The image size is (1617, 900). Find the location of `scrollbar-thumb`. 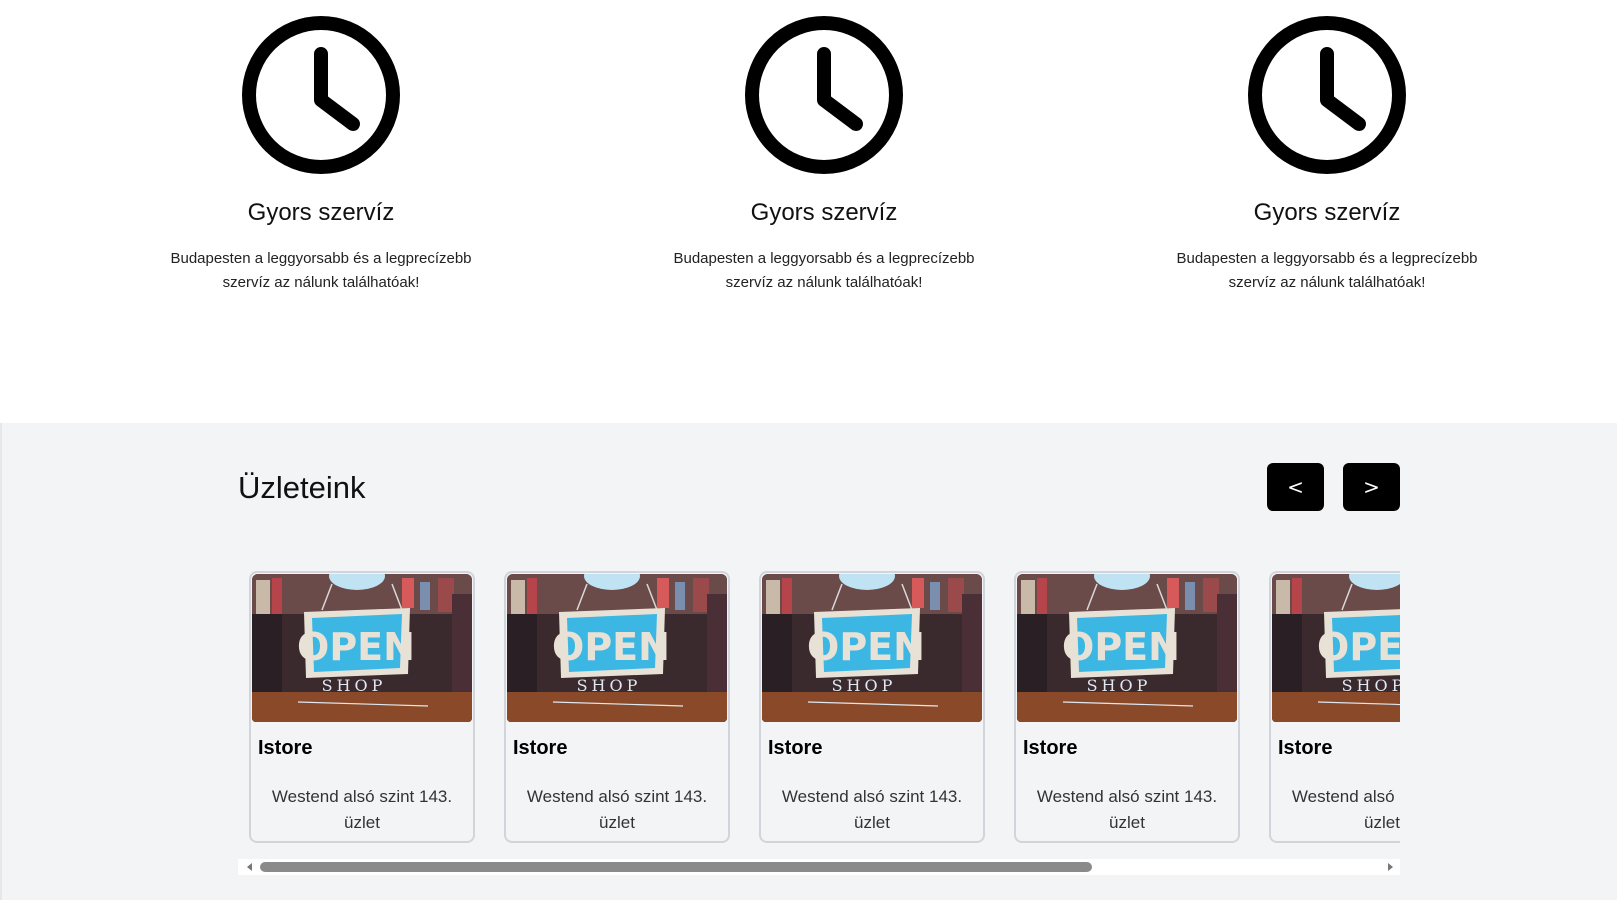

scrollbar-thumb is located at coordinates (676, 867).